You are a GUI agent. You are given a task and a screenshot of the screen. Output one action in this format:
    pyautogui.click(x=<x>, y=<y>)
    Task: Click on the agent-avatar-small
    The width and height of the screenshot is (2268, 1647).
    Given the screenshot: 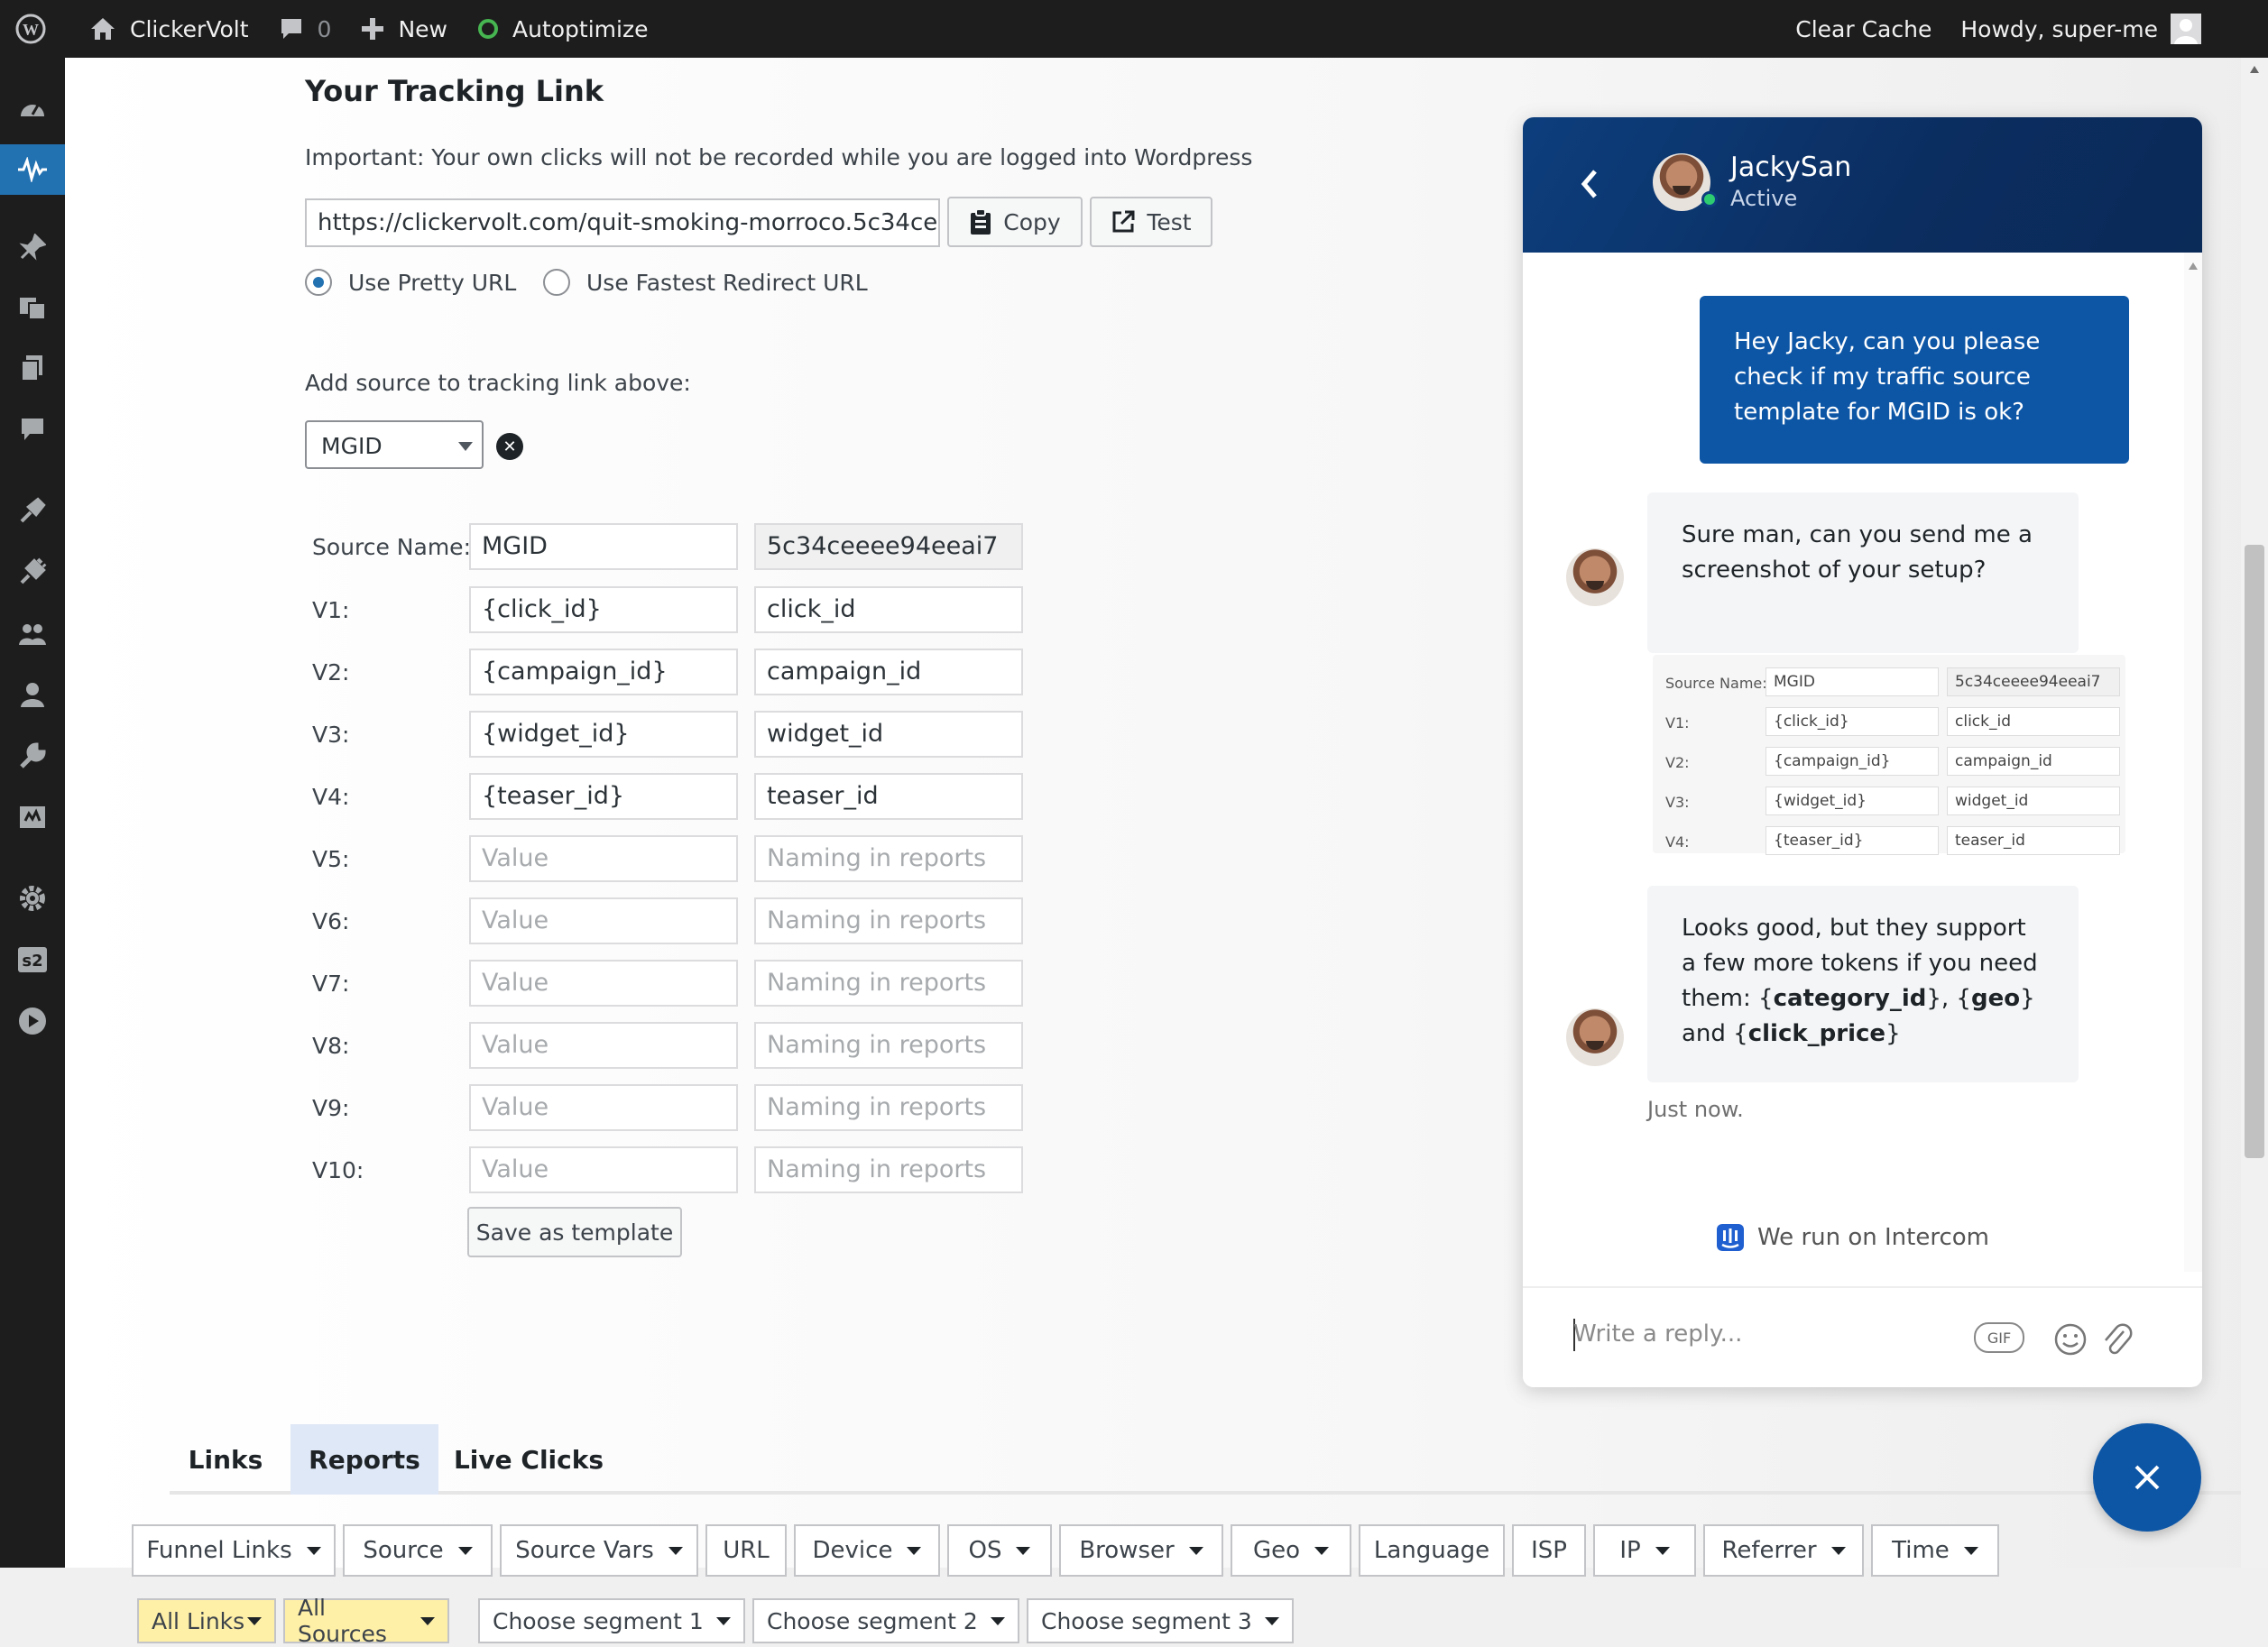 What is the action you would take?
    pyautogui.click(x=1595, y=1037)
    